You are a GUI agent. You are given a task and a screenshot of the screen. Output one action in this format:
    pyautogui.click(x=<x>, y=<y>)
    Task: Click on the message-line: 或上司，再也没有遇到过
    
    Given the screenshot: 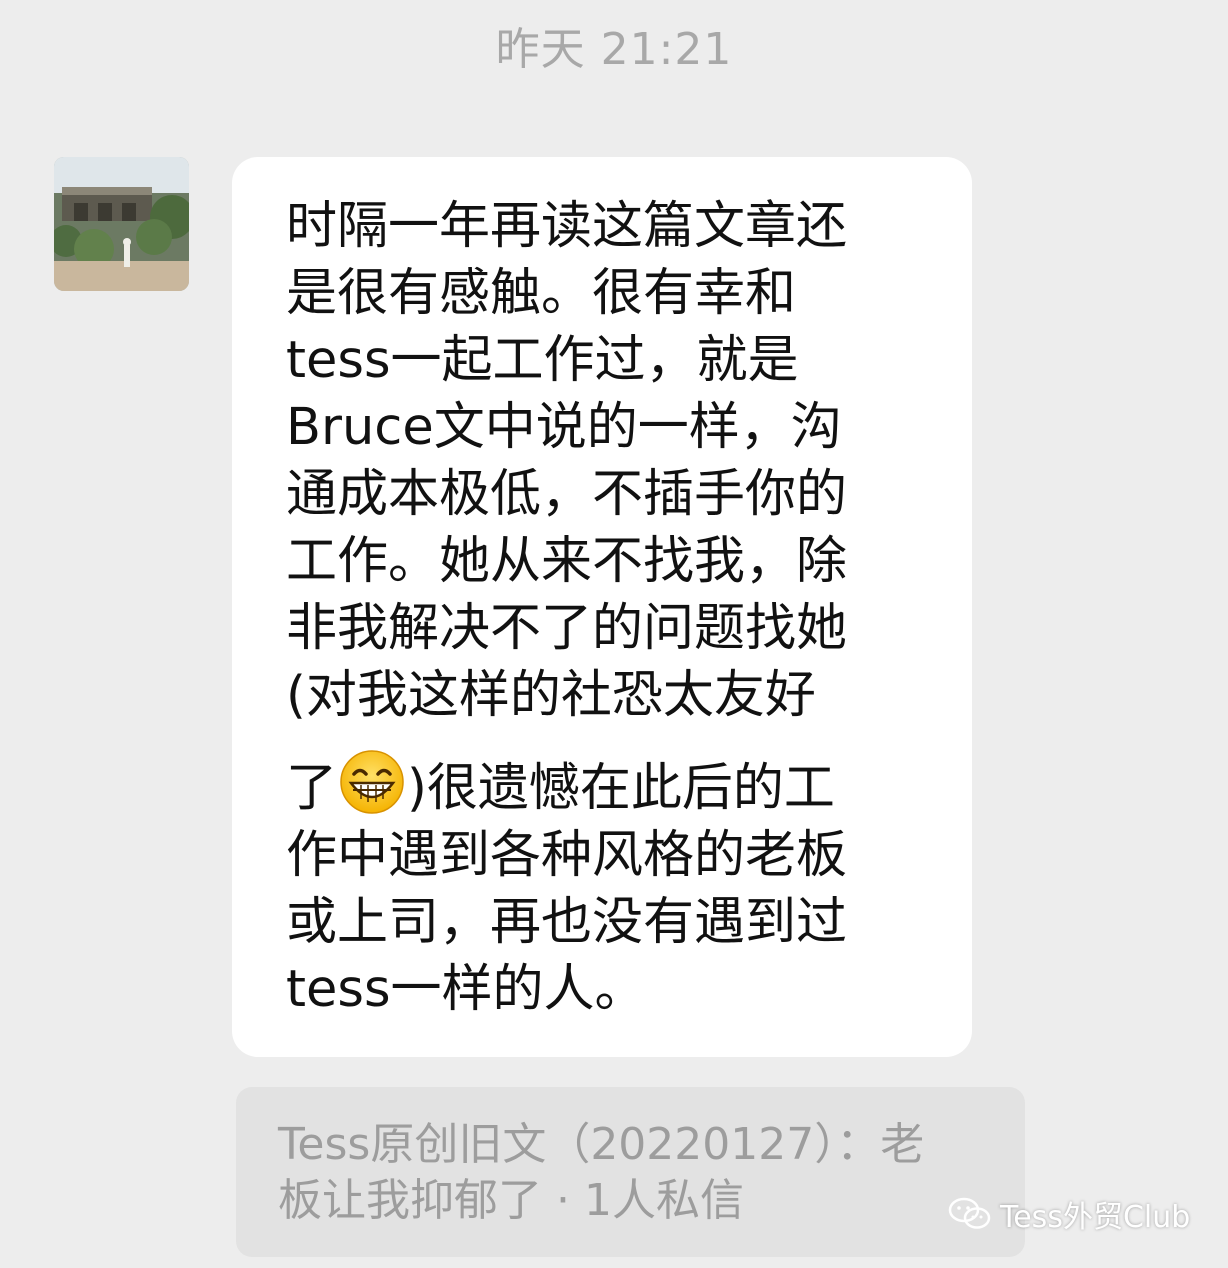 What is the action you would take?
    pyautogui.click(x=567, y=922)
    